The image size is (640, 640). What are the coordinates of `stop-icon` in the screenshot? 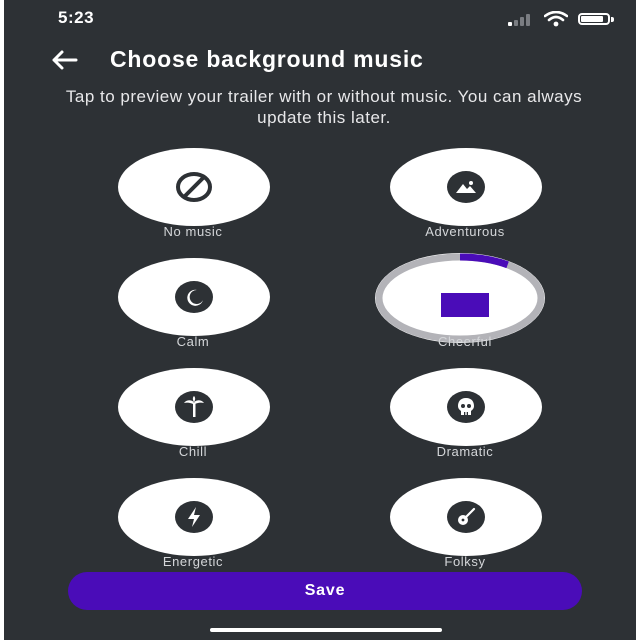 It's located at (465, 305).